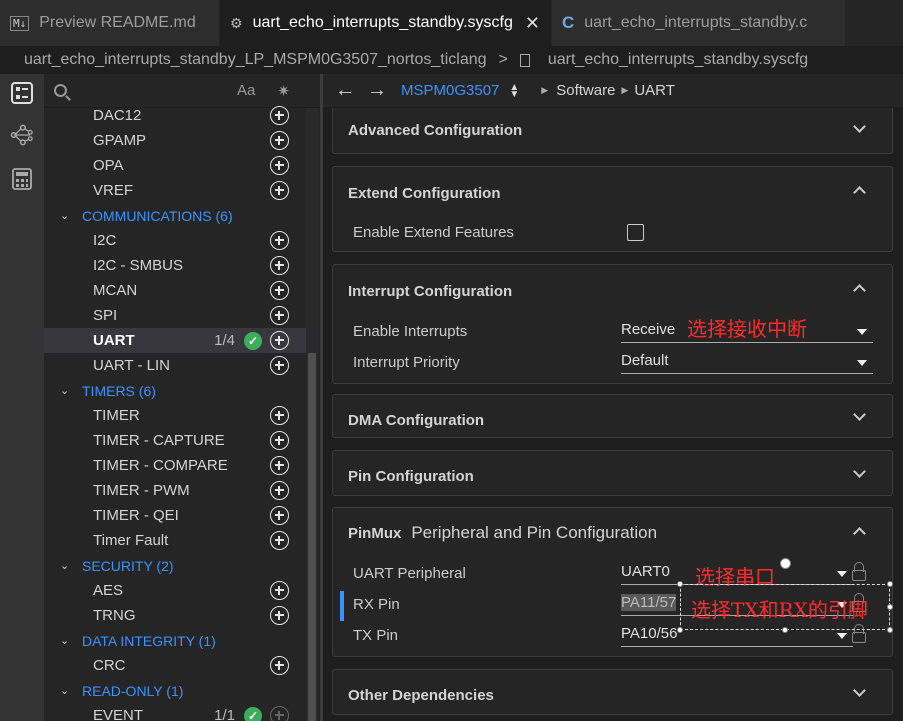 The height and width of the screenshot is (721, 903). I want to click on device-selector: MSPM0G3507, so click(450, 90).